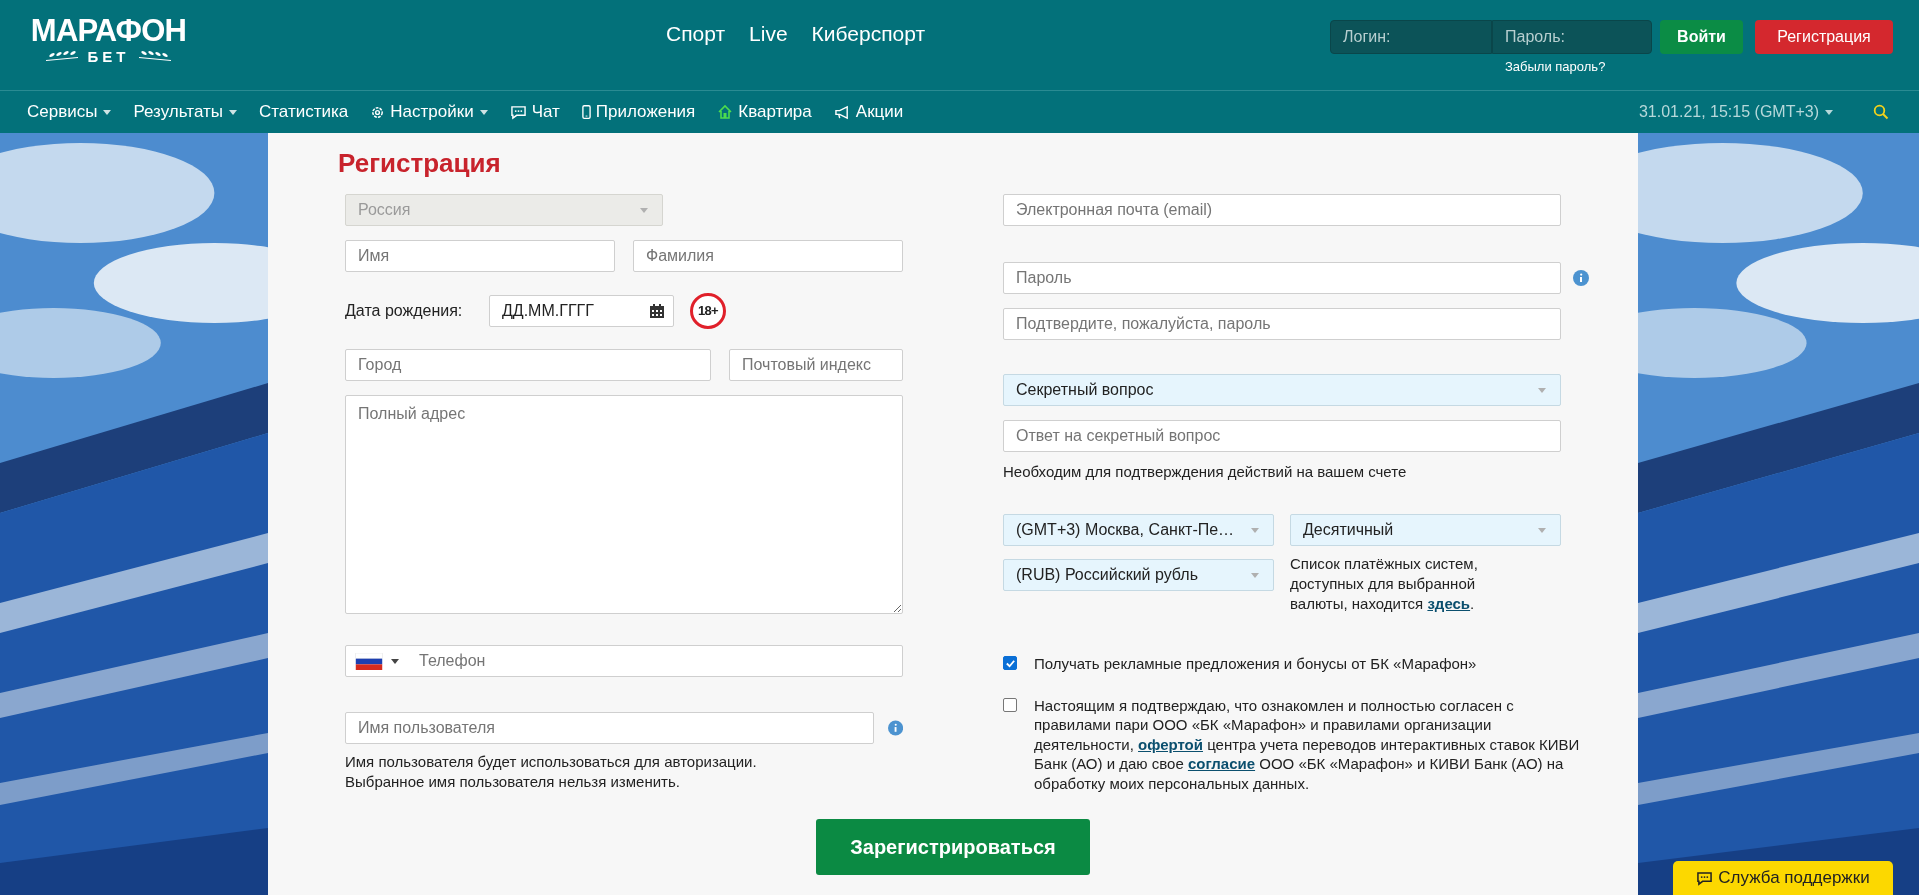 This screenshot has width=1919, height=895. I want to click on dropdown: (RUB) Российский рубль, so click(1138, 575).